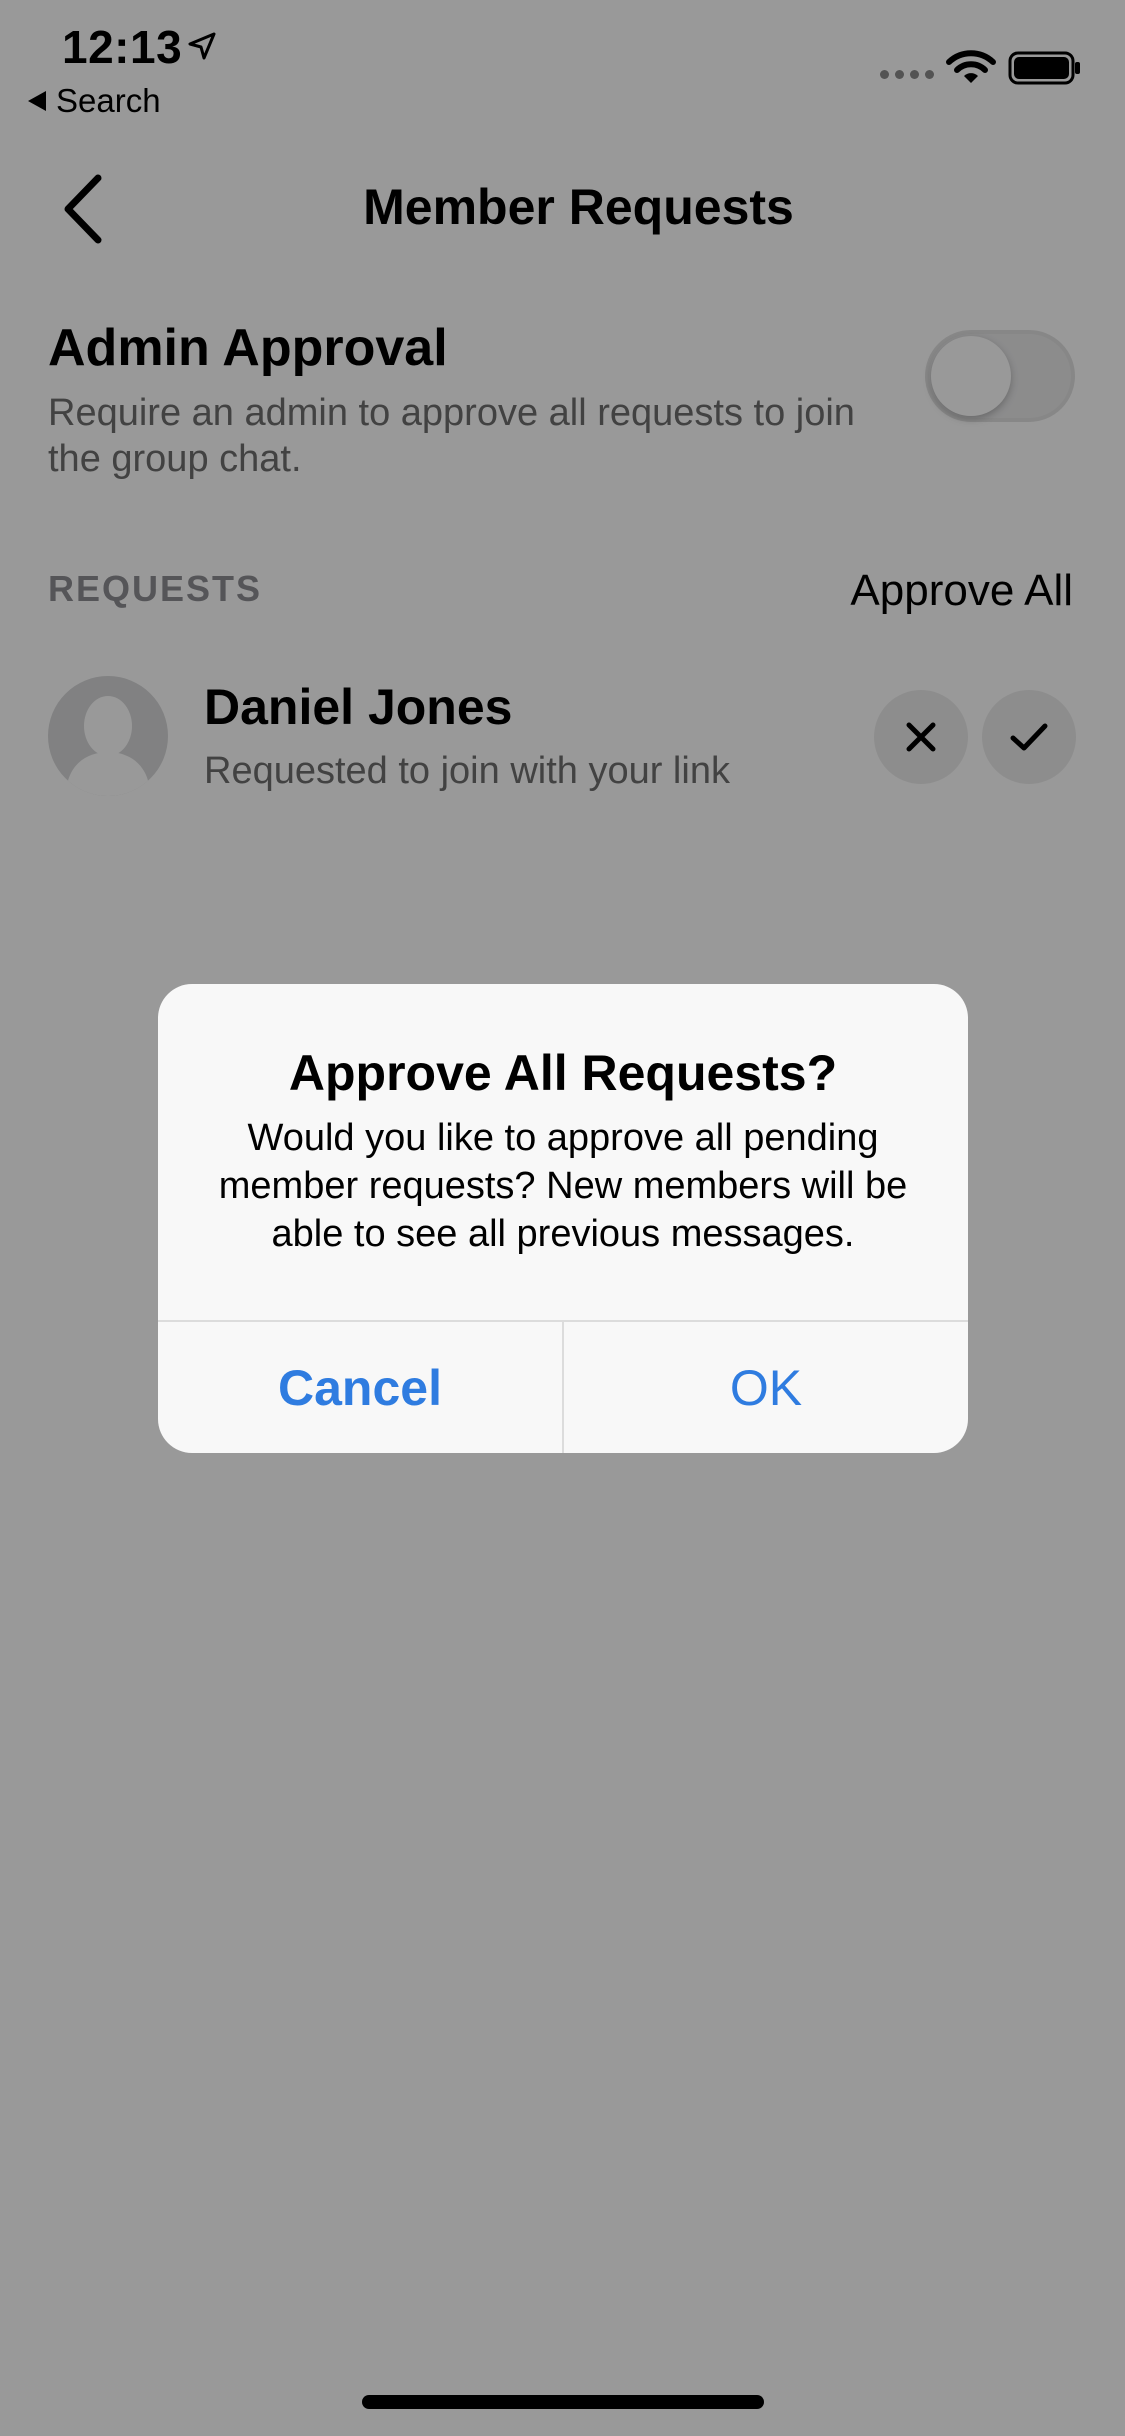 This screenshot has width=1125, height=2436. What do you see at coordinates (360, 1387) in the screenshot?
I see `cancel-button: Cancel` at bounding box center [360, 1387].